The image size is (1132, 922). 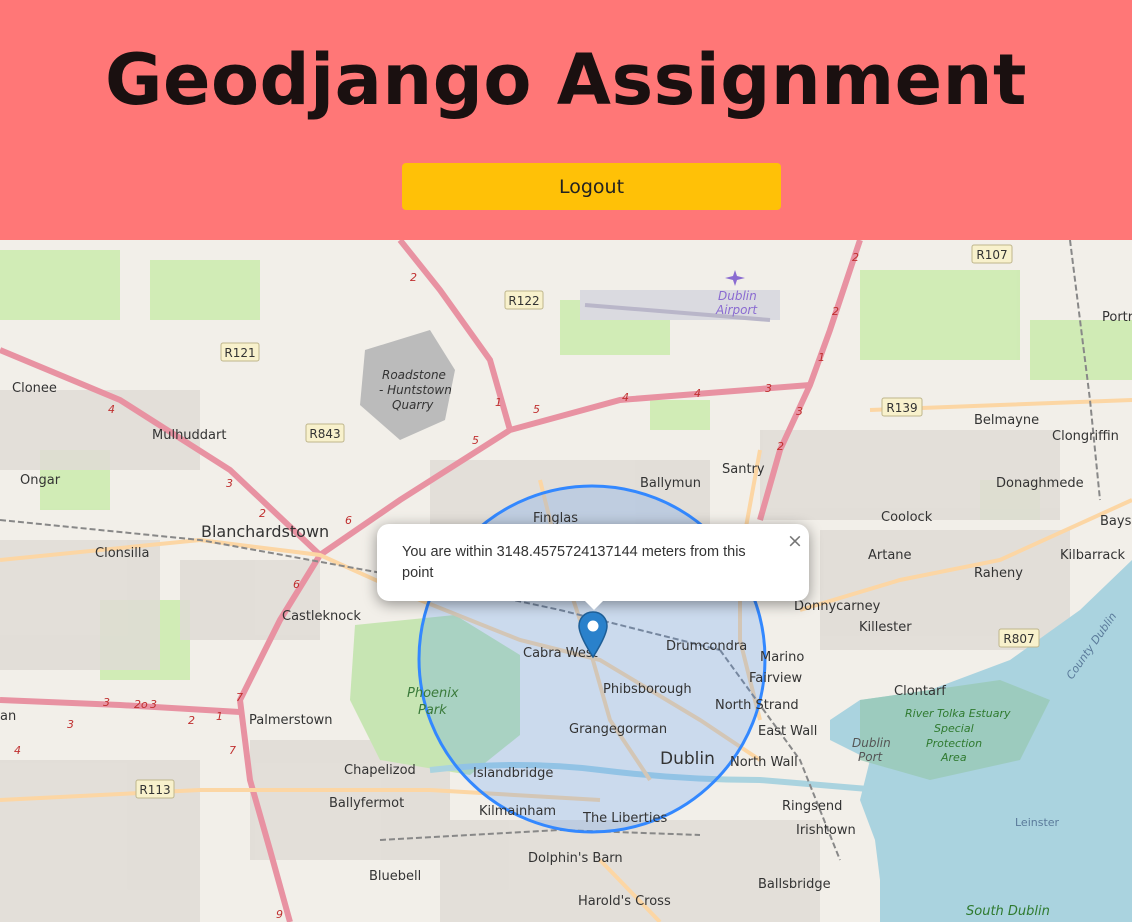 I want to click on place-label: Quarry, so click(x=413, y=405).